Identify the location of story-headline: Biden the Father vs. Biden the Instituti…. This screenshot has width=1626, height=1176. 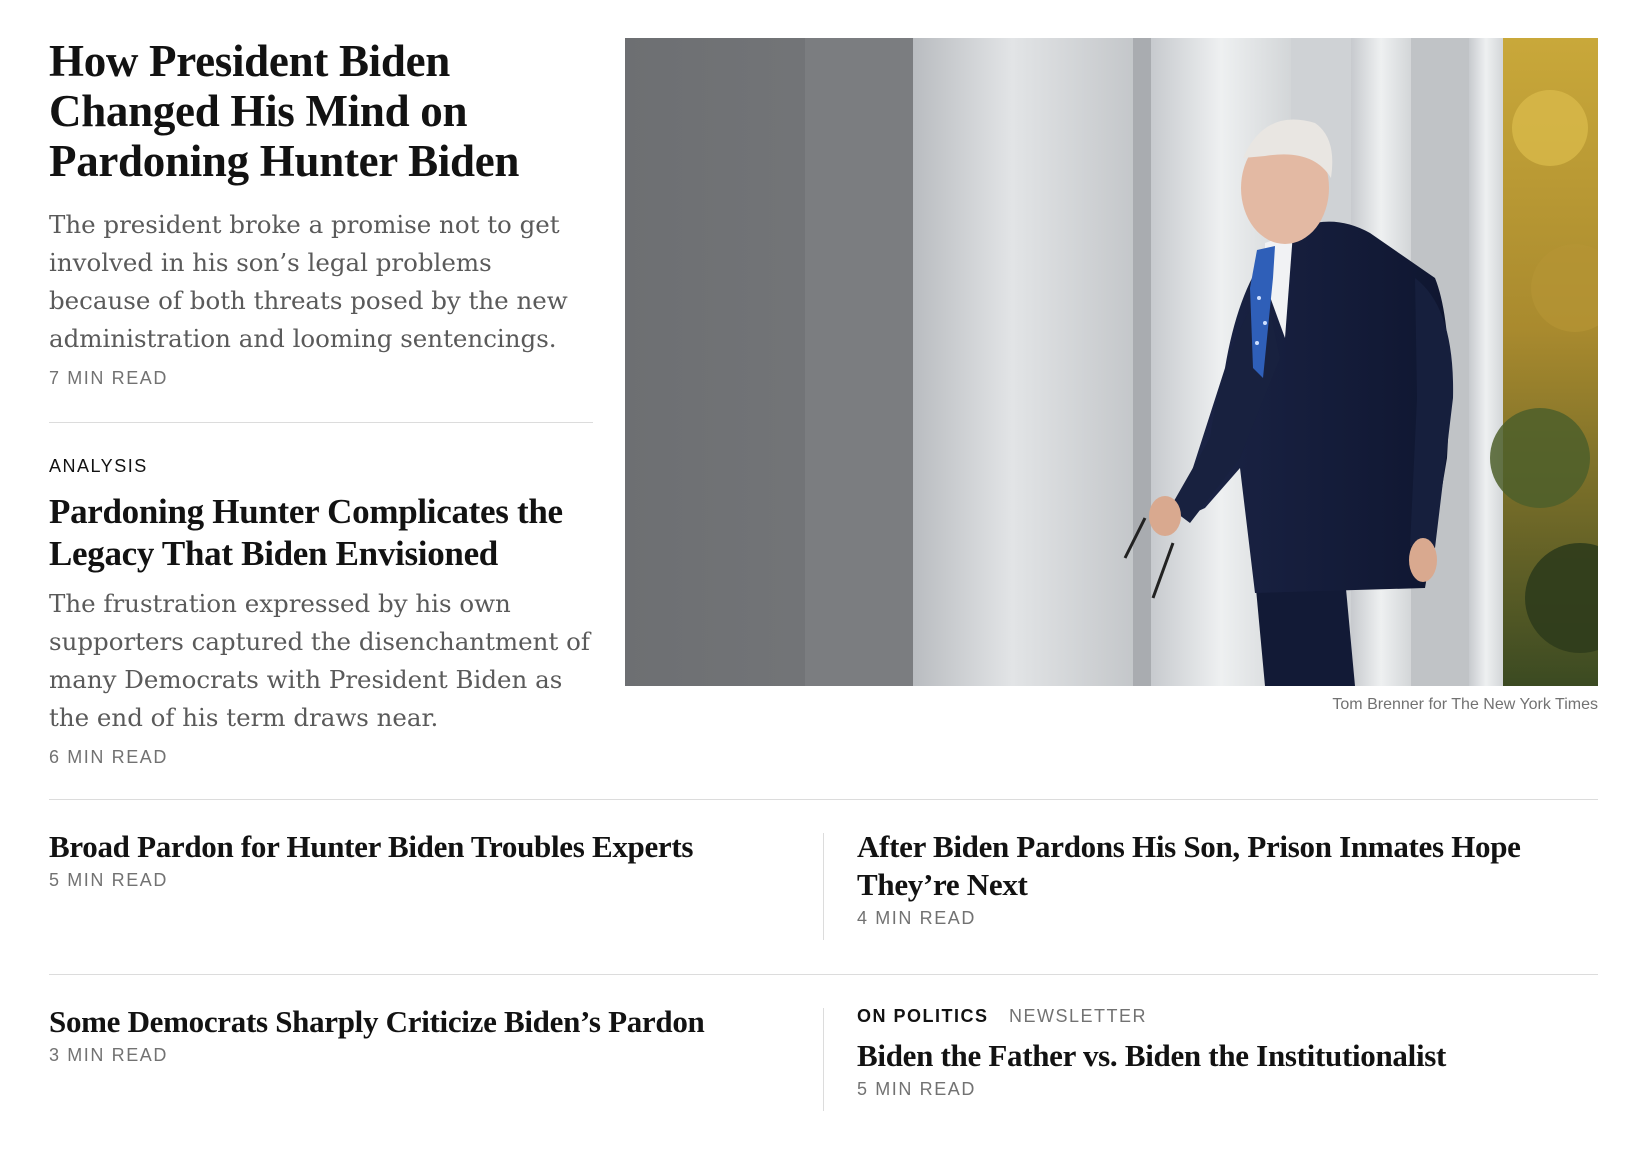
(1227, 1056).